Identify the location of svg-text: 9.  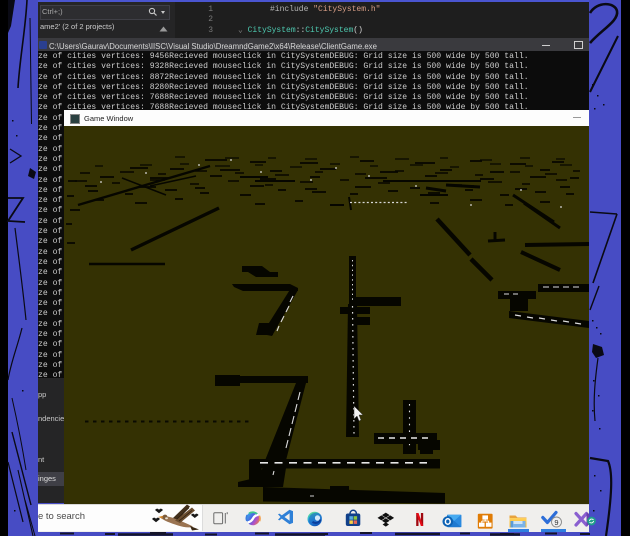
(556, 521).